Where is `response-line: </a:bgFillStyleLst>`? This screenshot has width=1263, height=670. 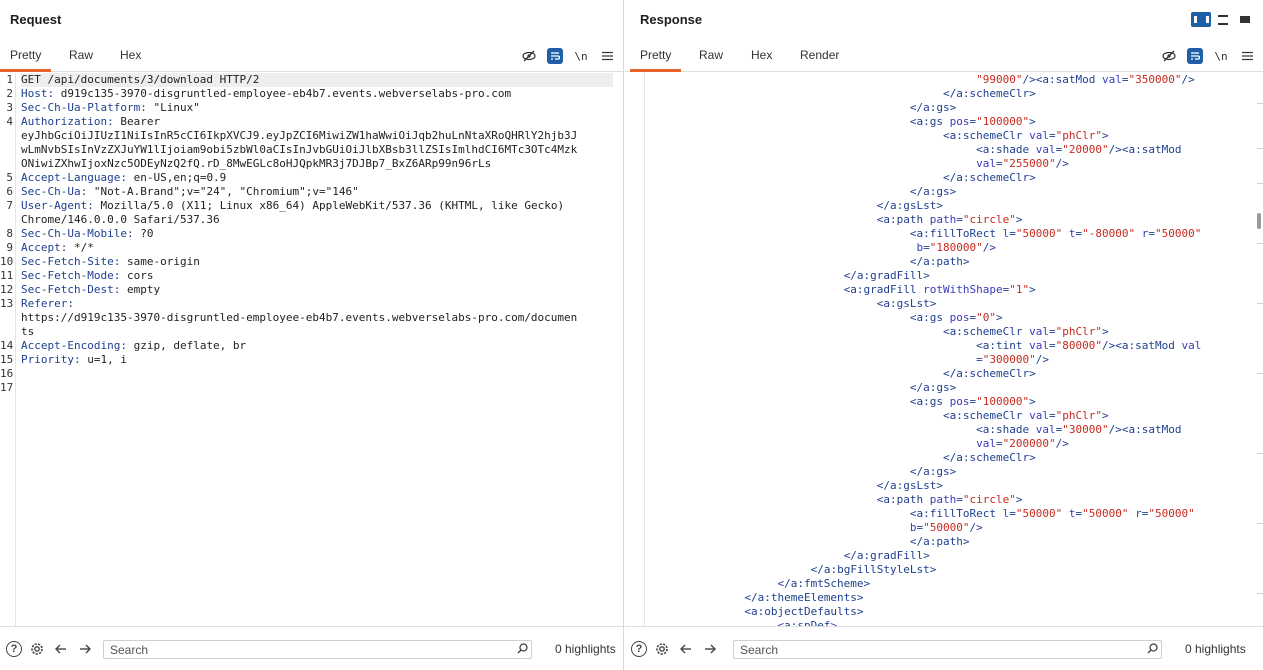
response-line: </a:bgFillStyleLst> is located at coordinates (948, 570).